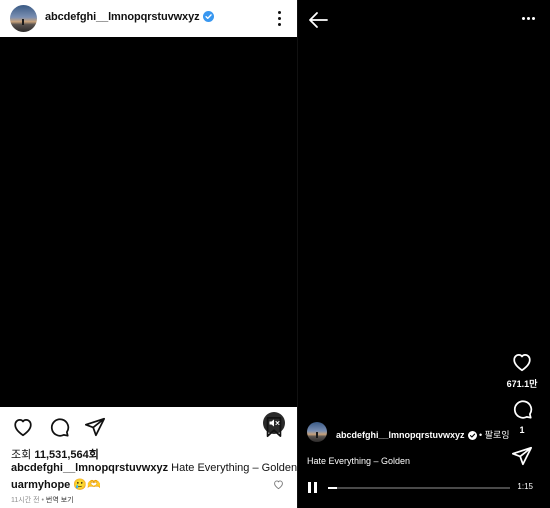 The image size is (550, 508). I want to click on reel-caption: Hate Everything – Golden, so click(359, 461).